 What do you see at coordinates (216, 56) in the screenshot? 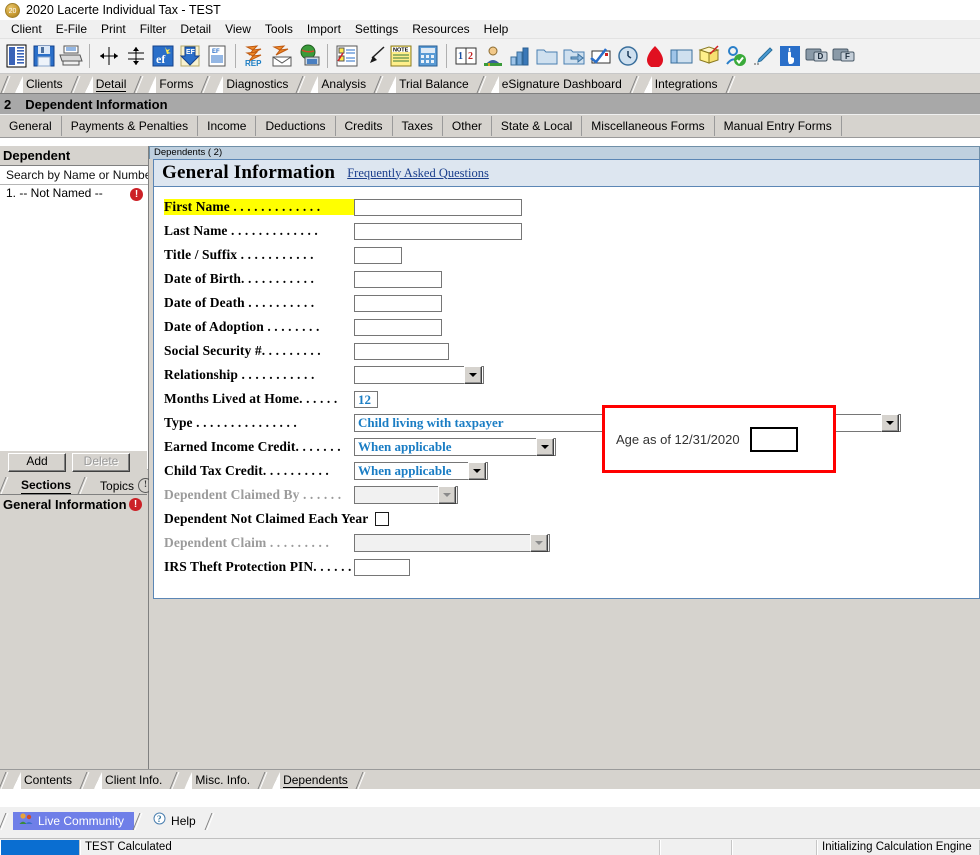
I see `ef-document-icon: EF` at bounding box center [216, 56].